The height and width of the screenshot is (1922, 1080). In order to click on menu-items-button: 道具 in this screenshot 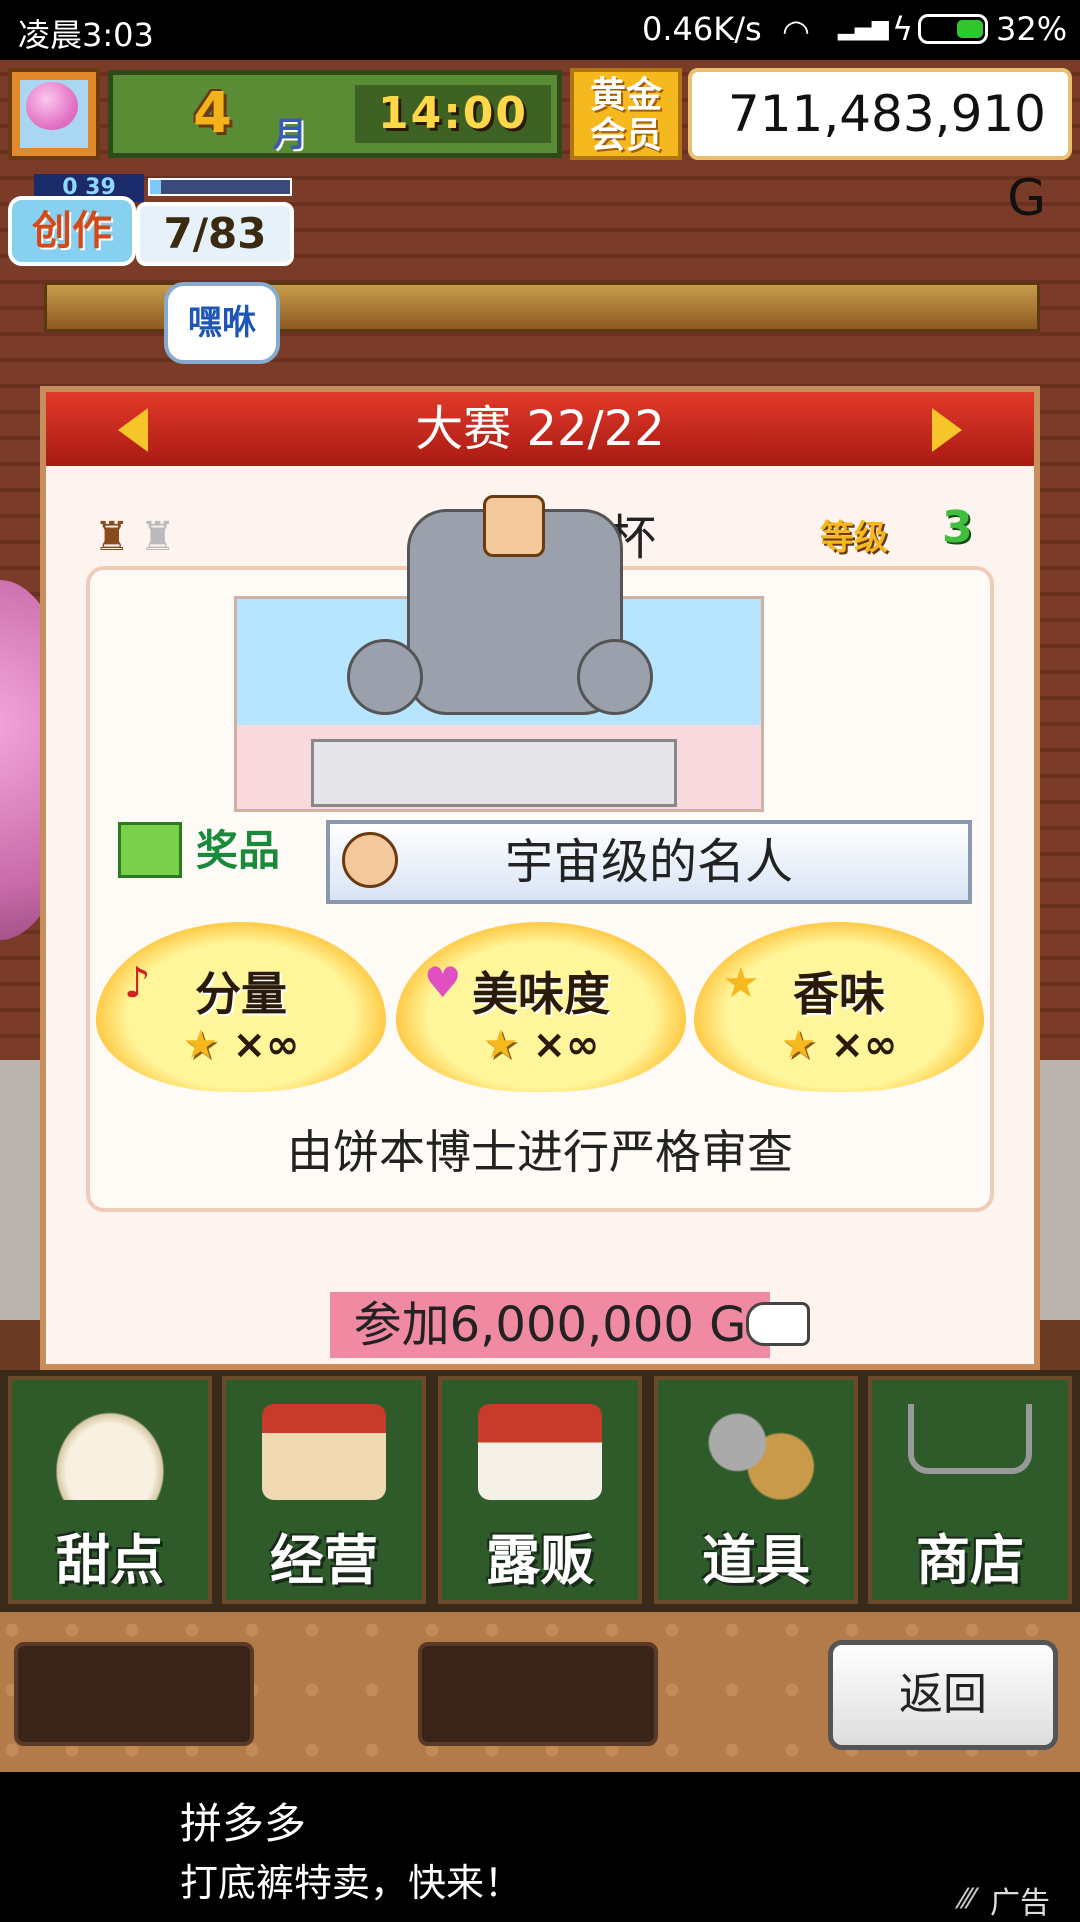, I will do `click(756, 1490)`.